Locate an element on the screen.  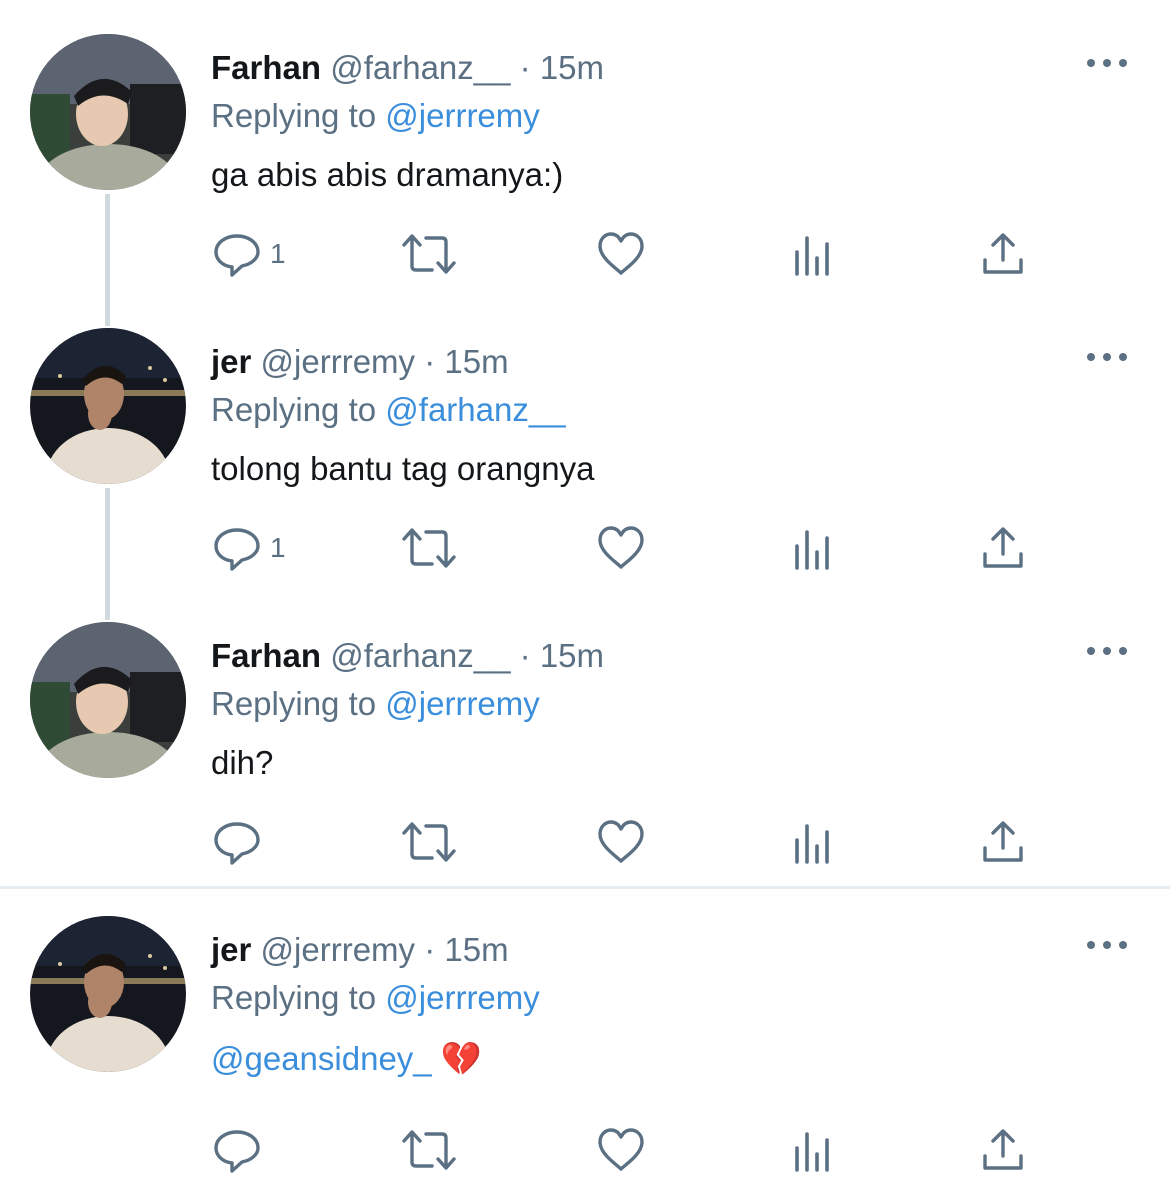
tweet-text: tolong bantu tag orangnya is located at coordinates (403, 468).